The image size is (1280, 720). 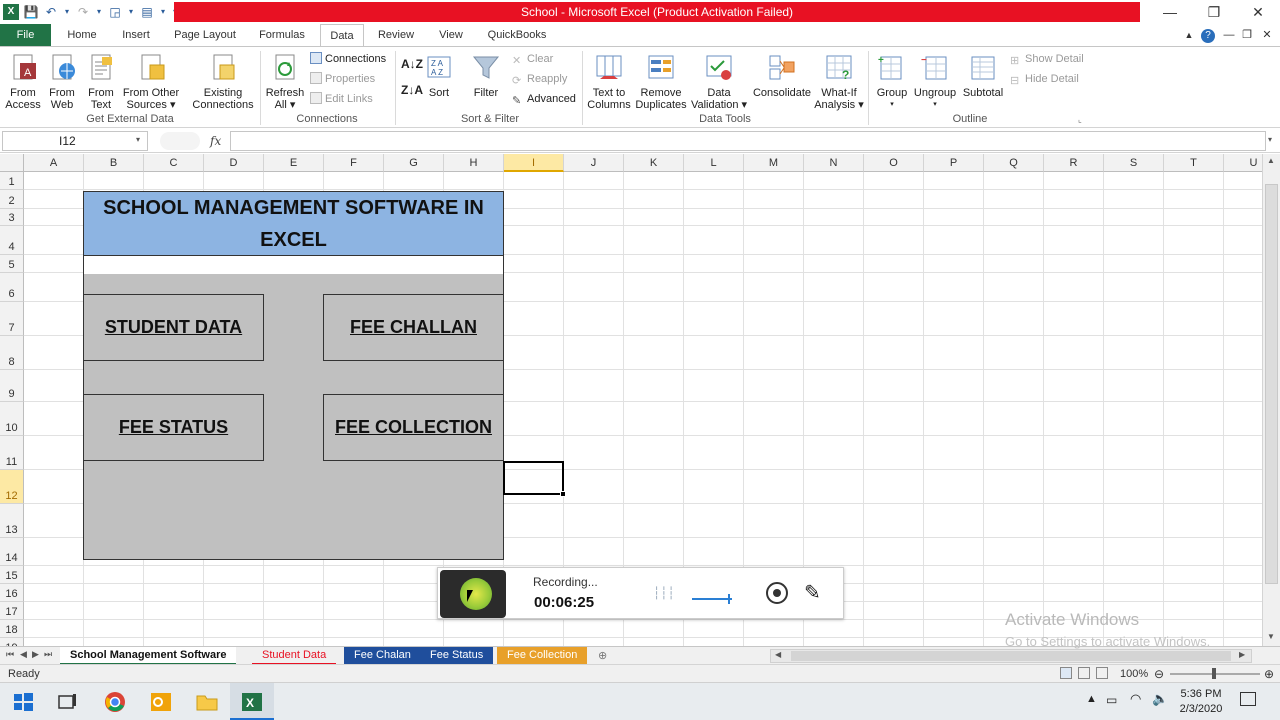 I want to click on outline-dialog-launcher-icon: ⌞, so click(x=1080, y=120).